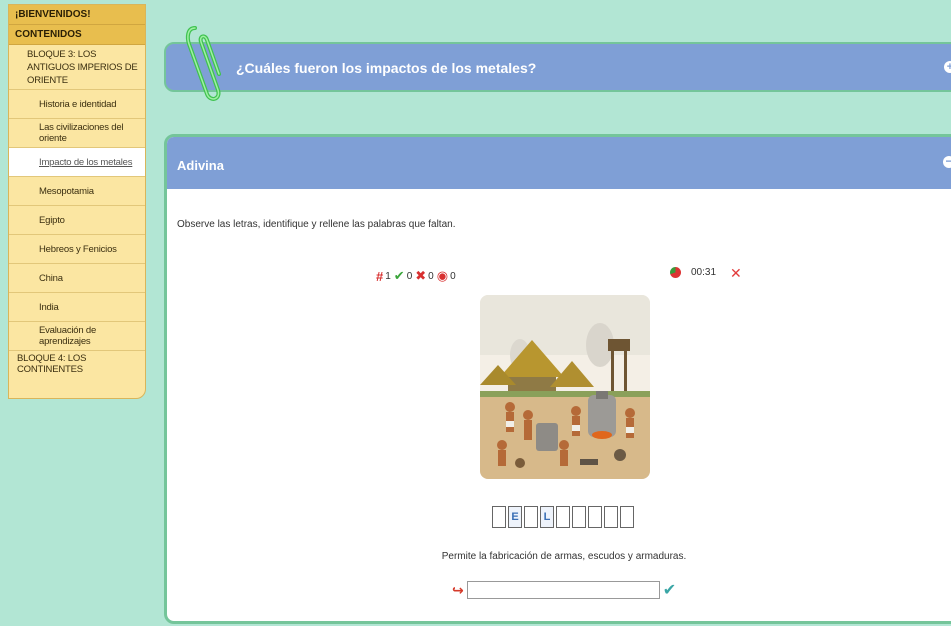  Describe the element at coordinates (675, 272) in the screenshot. I see `clock-icon` at that location.